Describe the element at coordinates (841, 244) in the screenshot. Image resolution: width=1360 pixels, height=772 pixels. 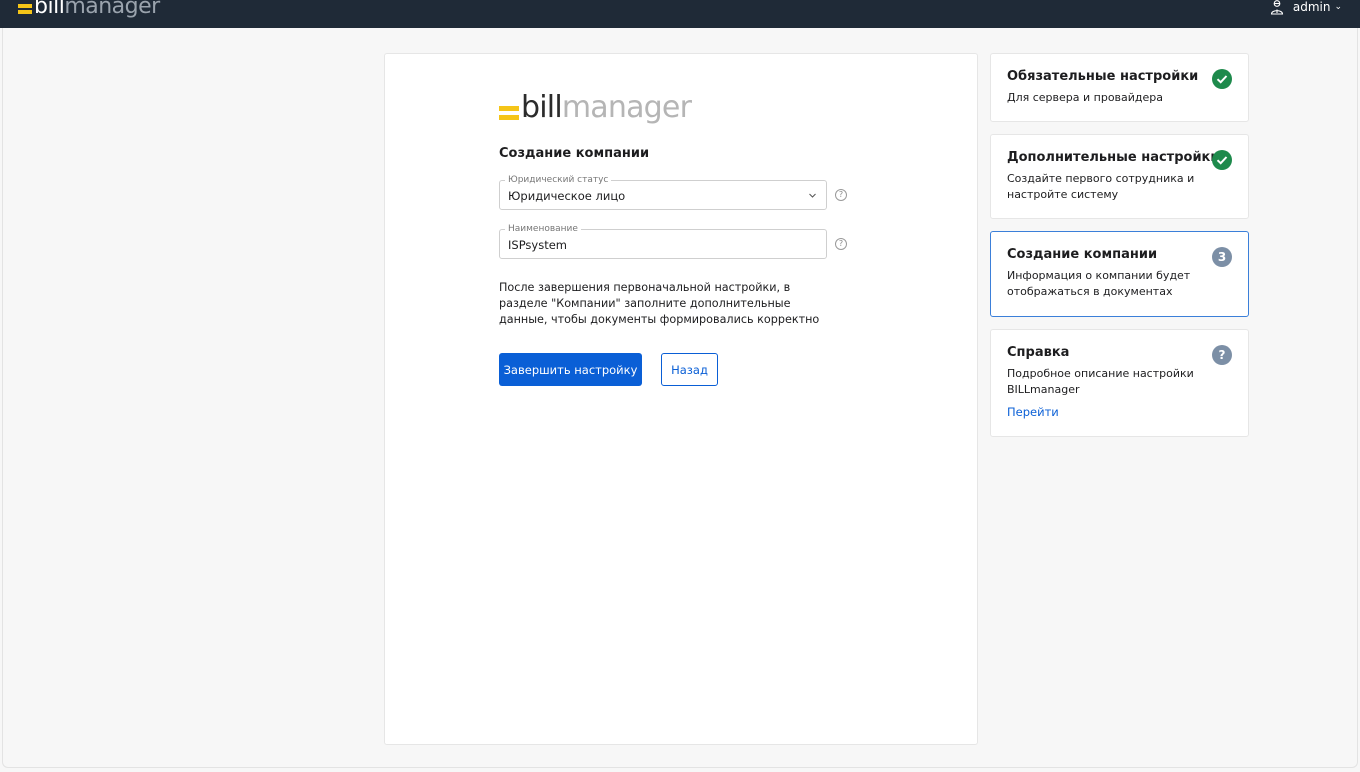
I see `company-name-help-icon: ?` at that location.